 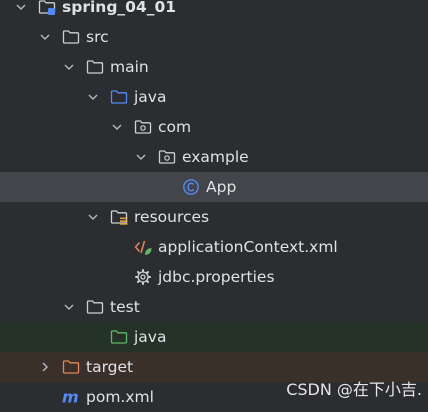 What do you see at coordinates (191, 187) in the screenshot?
I see `java-class-icon` at bounding box center [191, 187].